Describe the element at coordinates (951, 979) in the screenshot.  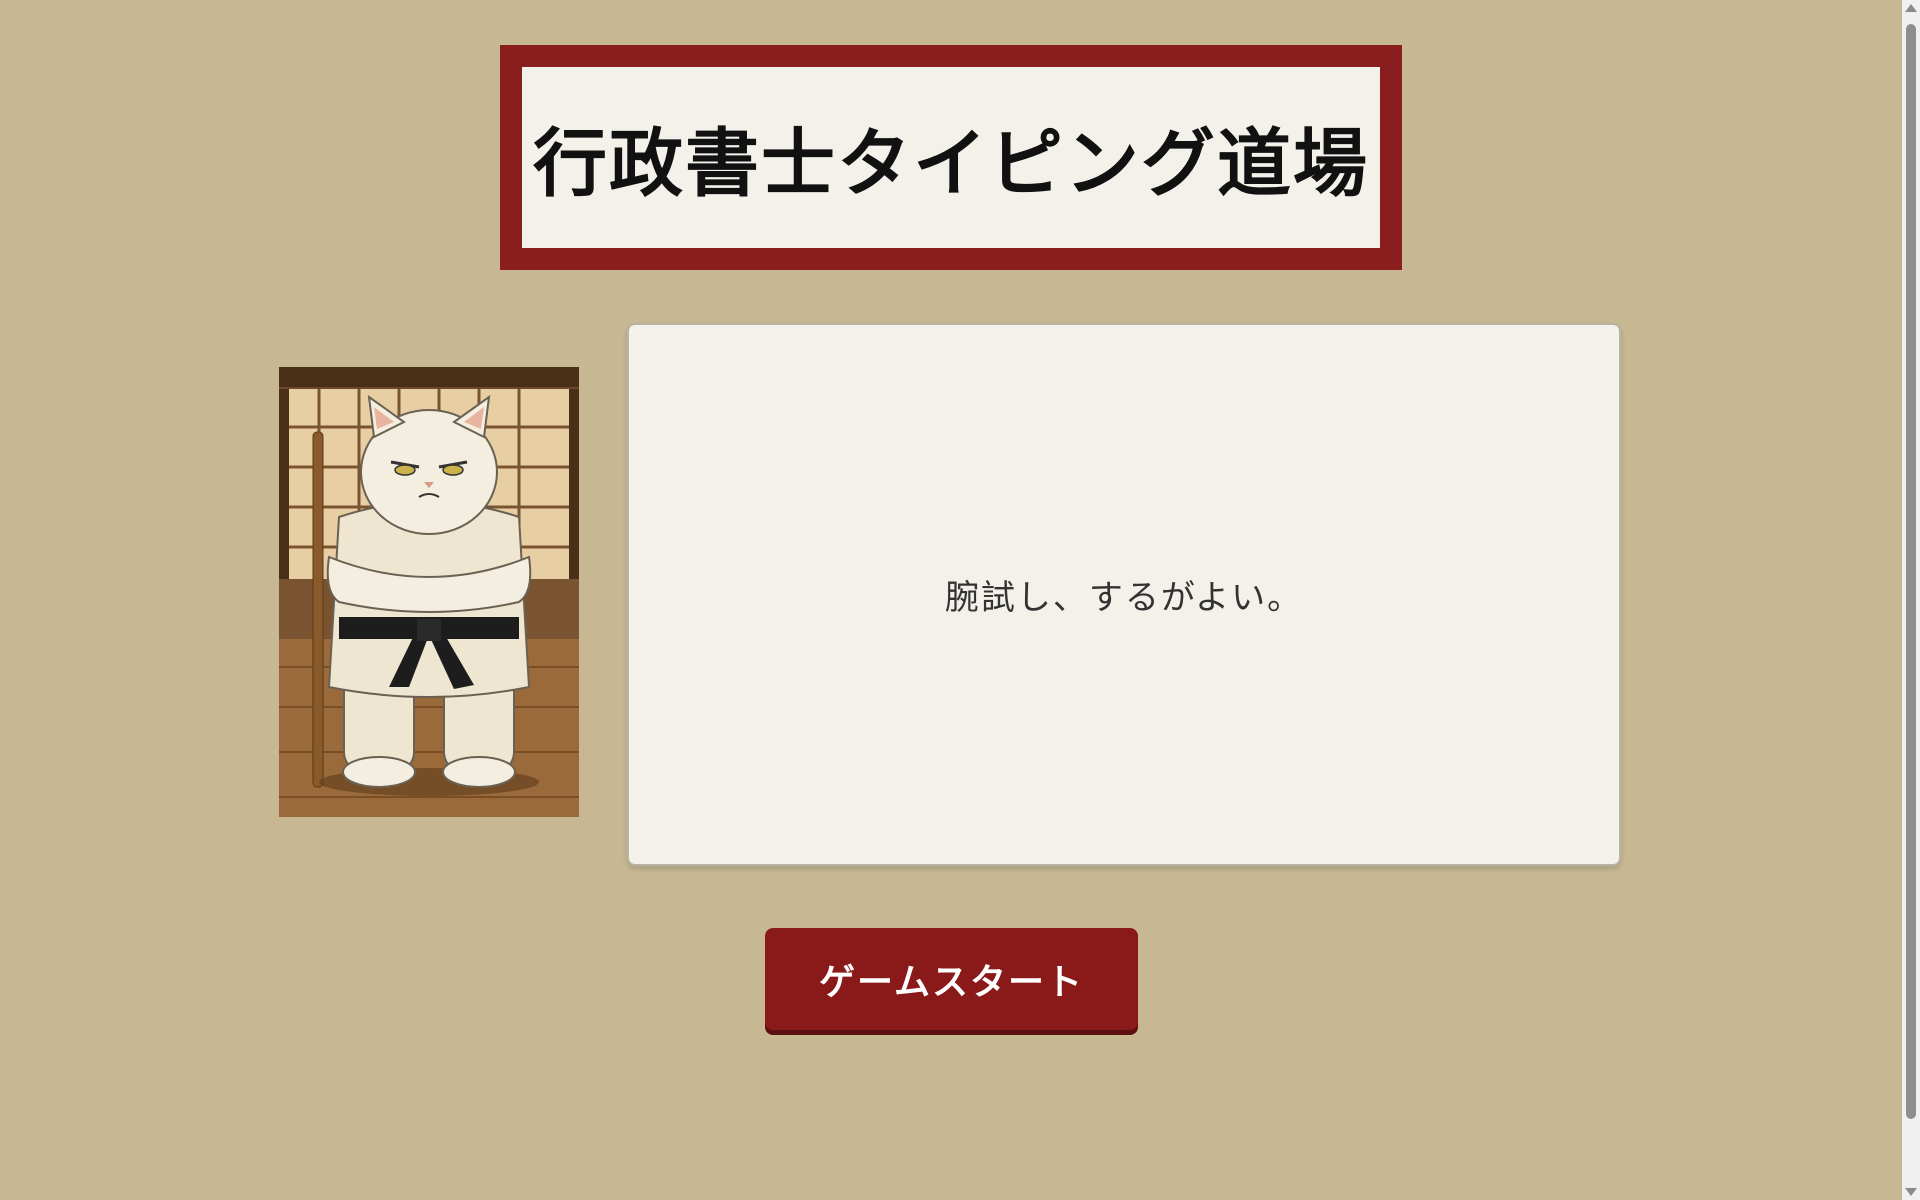
I see `game-start-button: ゲームスタート` at that location.